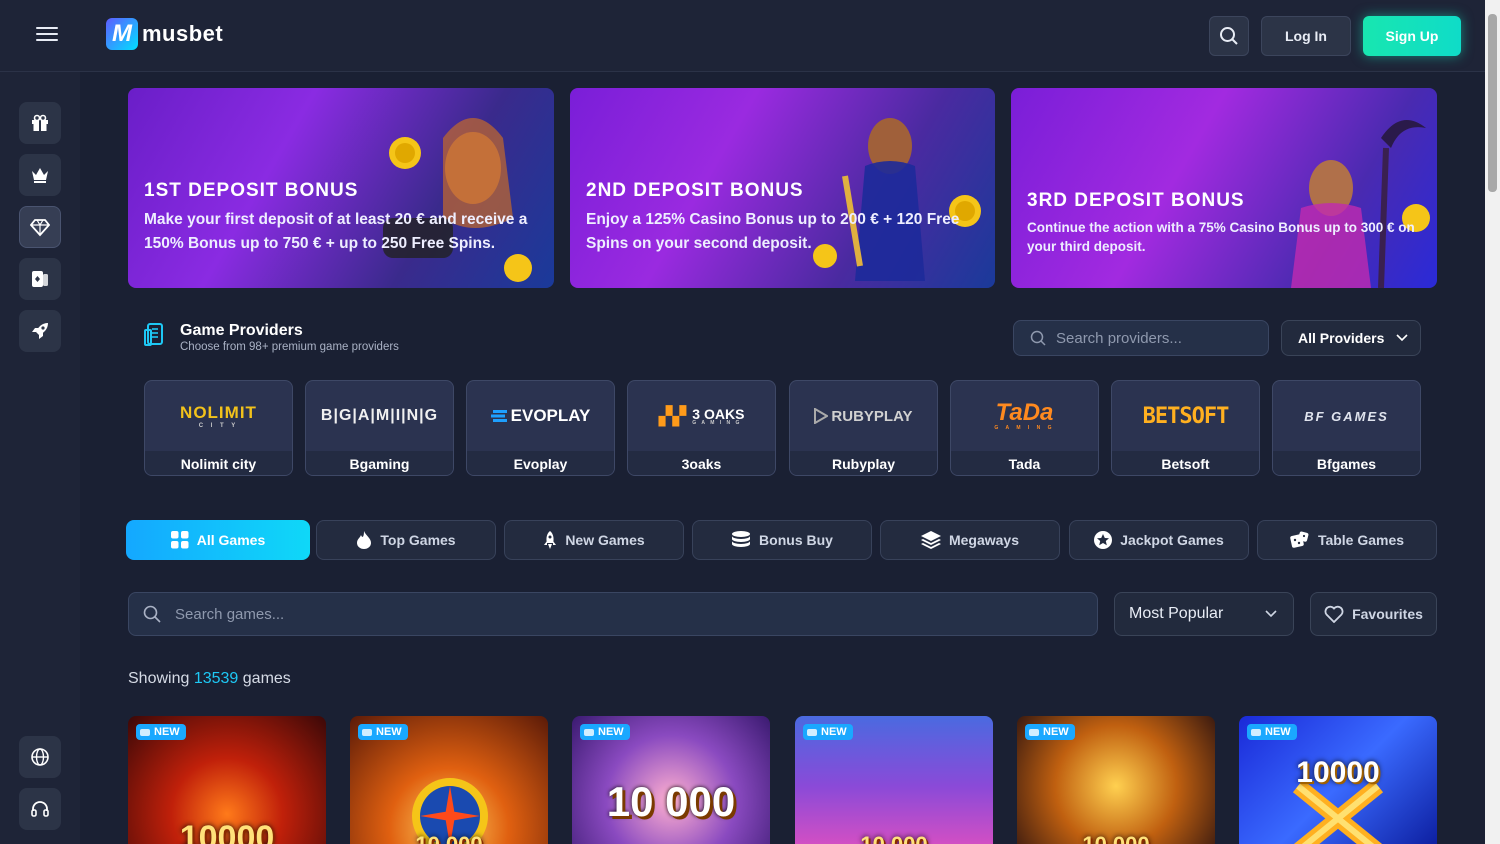 This screenshot has height=844, width=1500. I want to click on menu-icon, so click(47, 36).